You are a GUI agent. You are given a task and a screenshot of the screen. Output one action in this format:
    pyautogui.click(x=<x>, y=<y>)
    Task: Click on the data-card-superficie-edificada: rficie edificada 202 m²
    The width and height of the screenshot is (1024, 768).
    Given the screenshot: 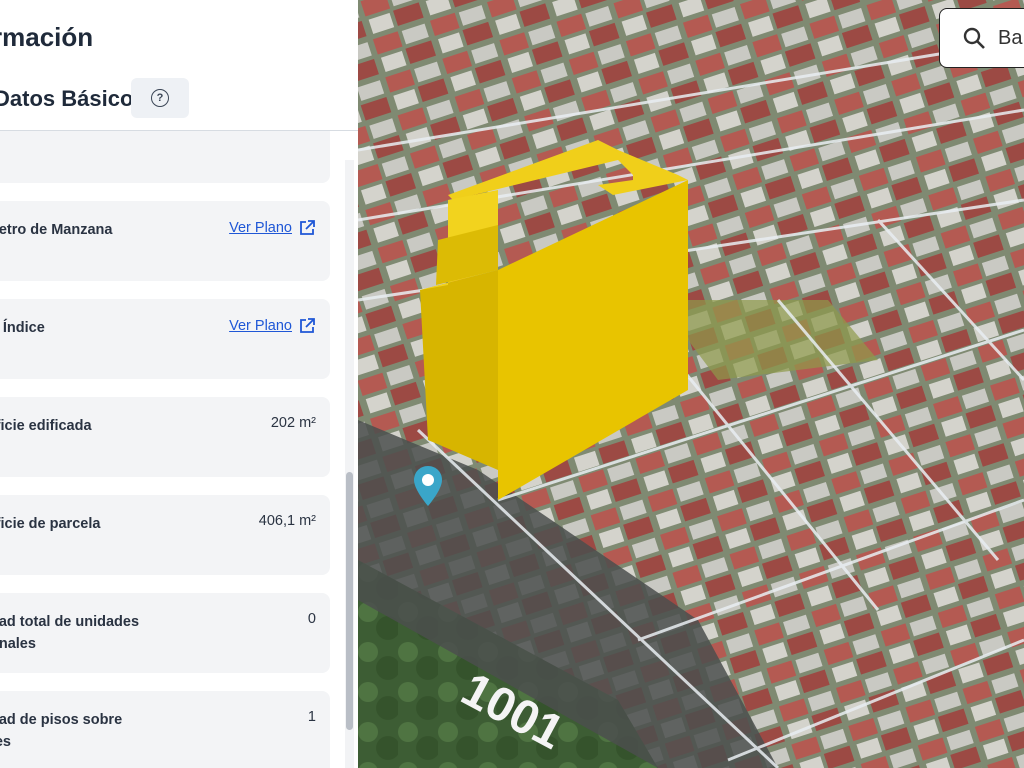 What is the action you would take?
    pyautogui.click(x=165, y=437)
    